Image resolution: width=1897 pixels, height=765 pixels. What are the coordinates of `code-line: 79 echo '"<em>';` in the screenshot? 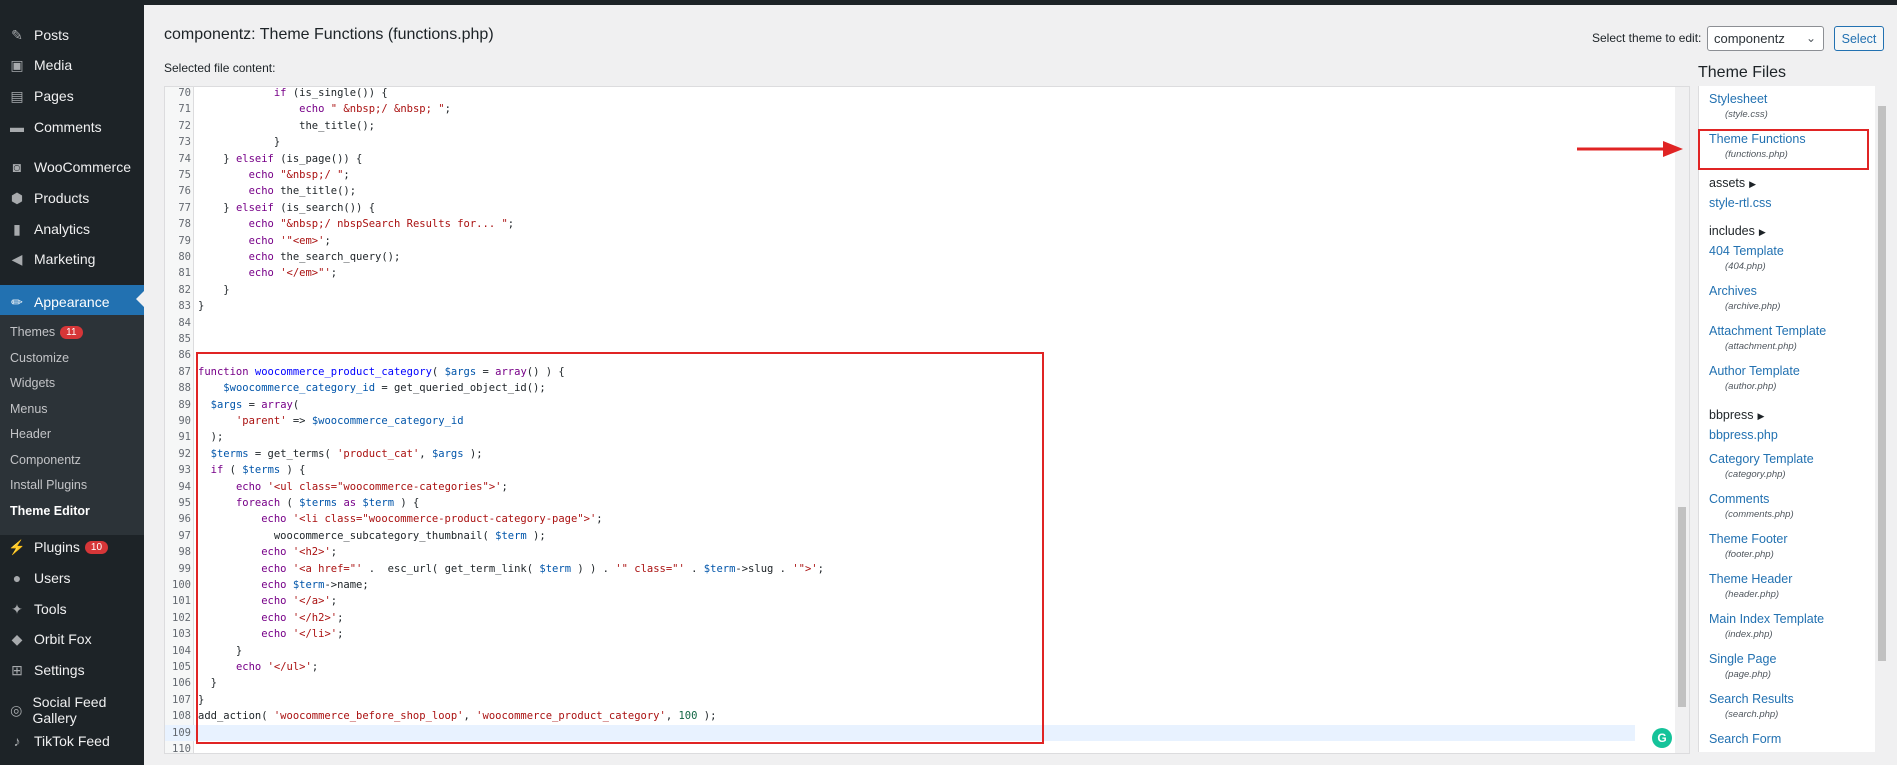 It's located at (900, 241).